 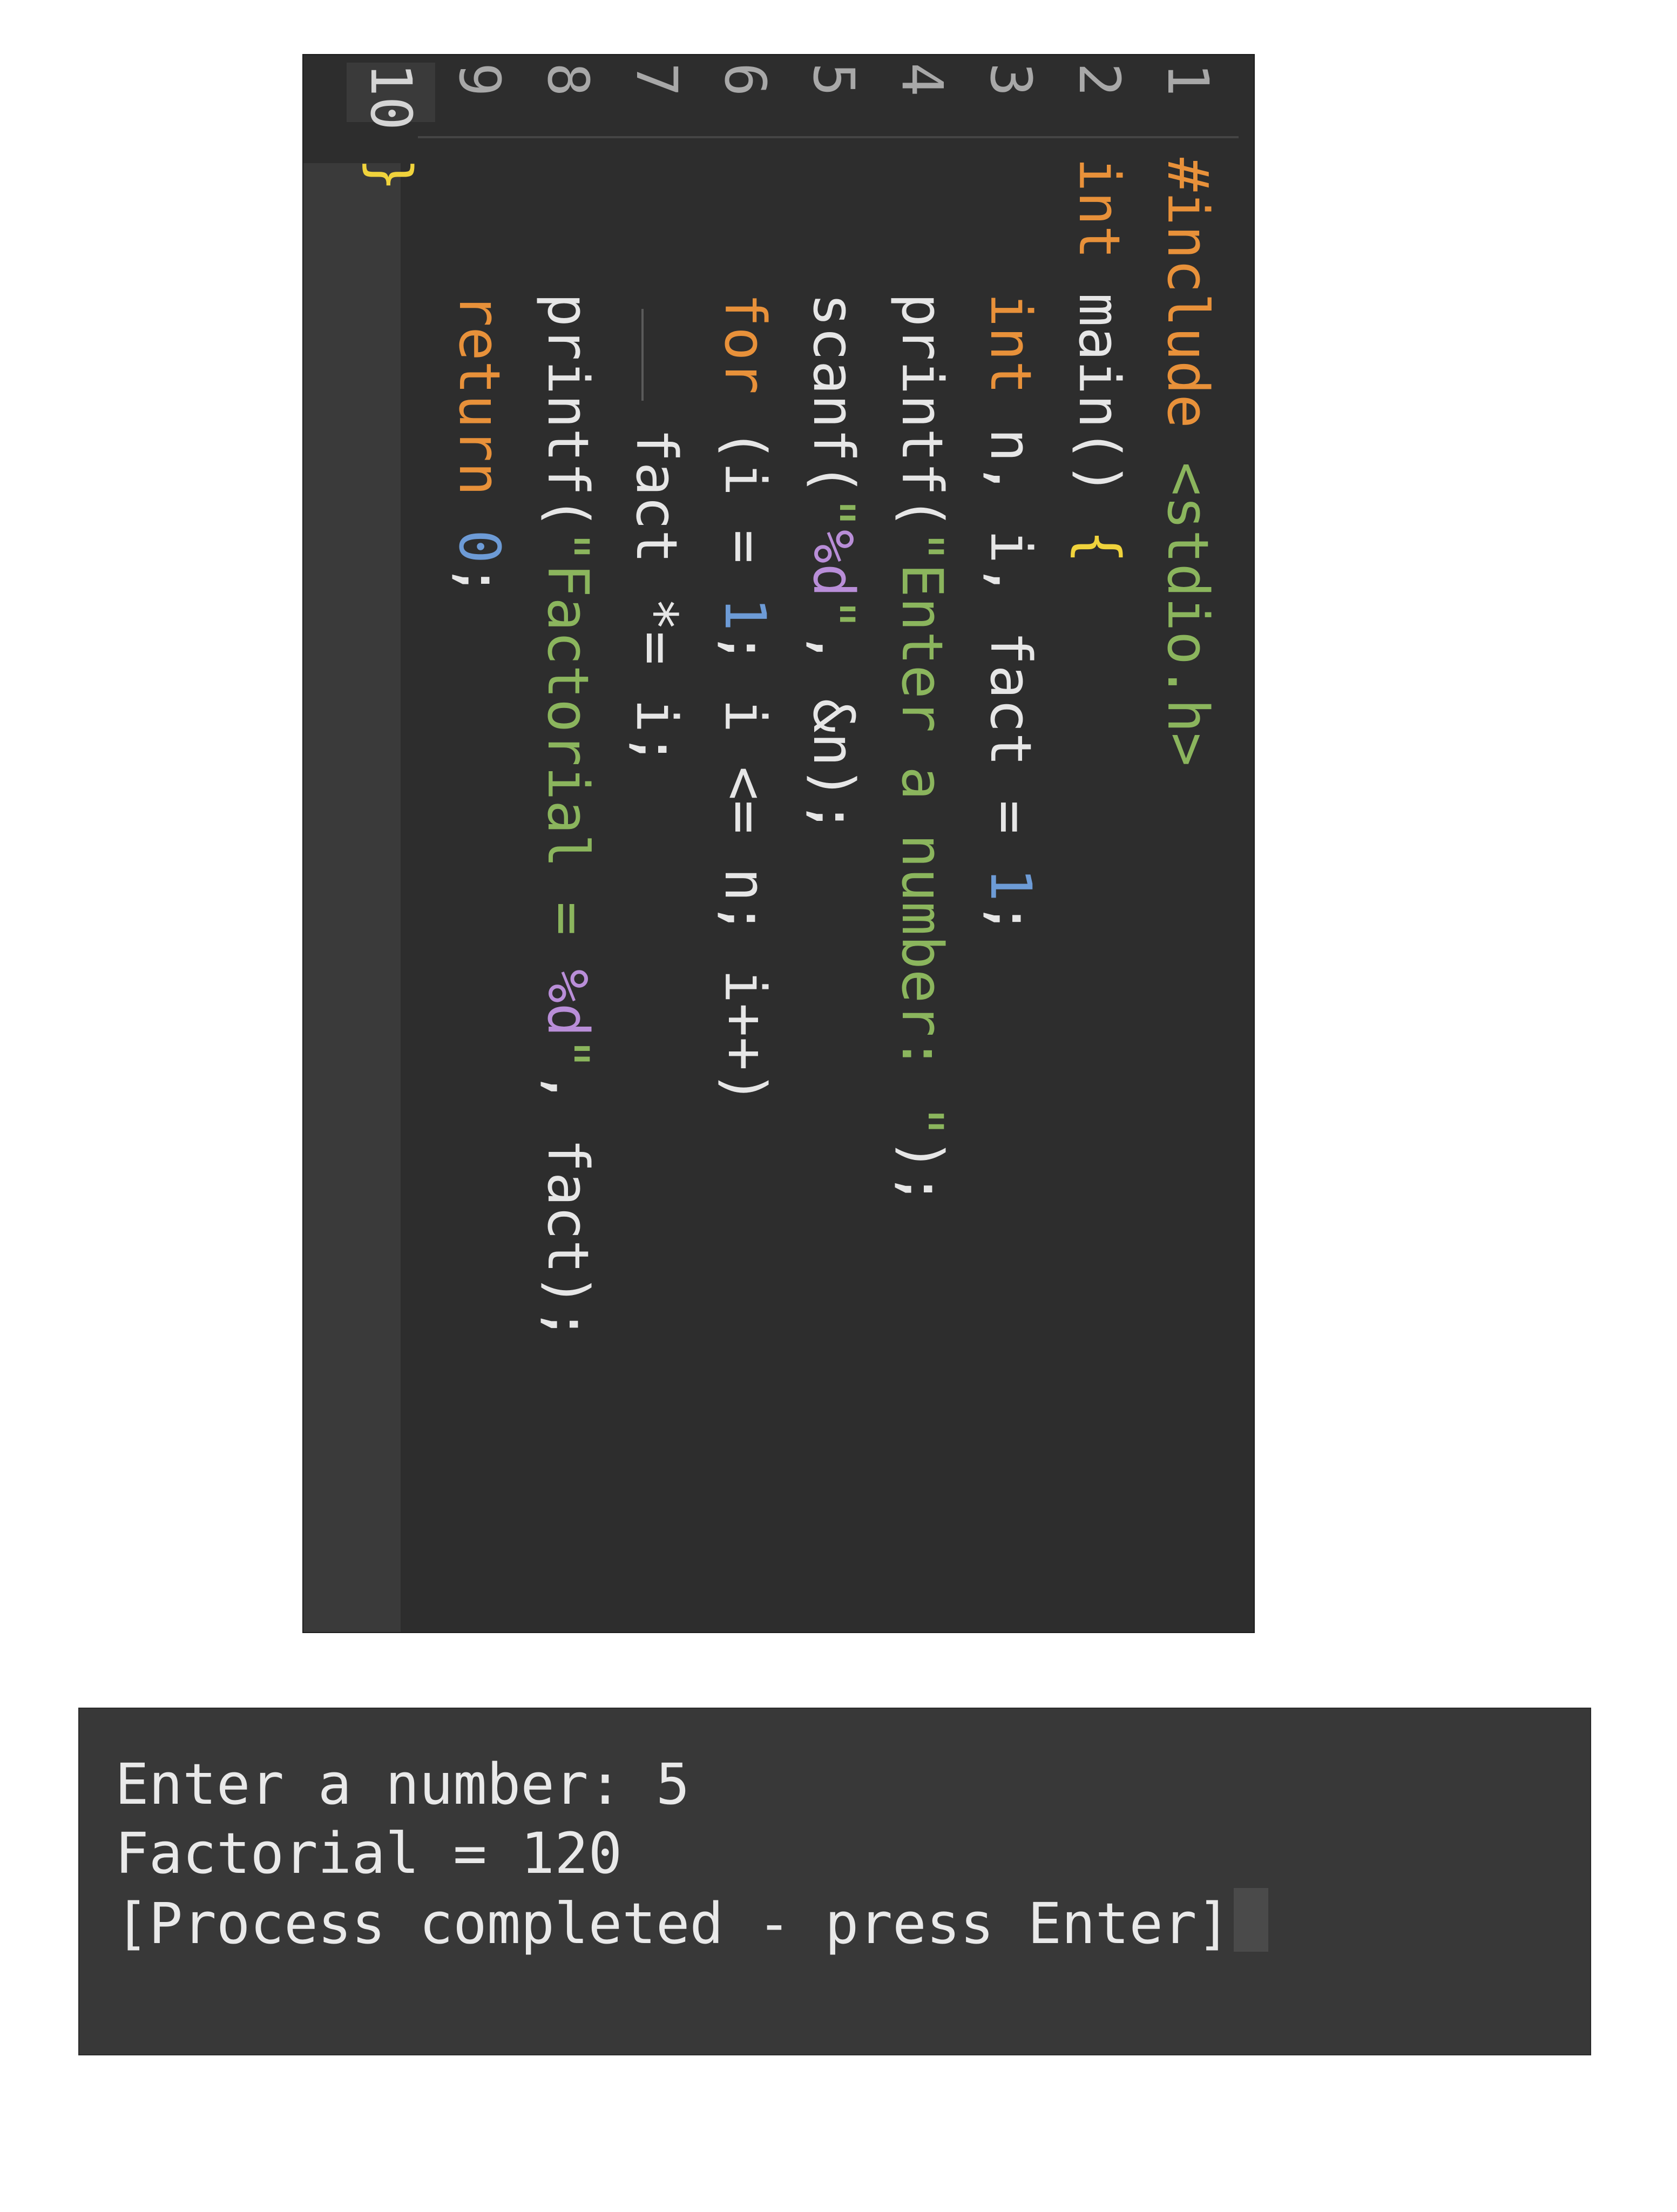 I want to click on code-line-5: scanf("%d", &n);, so click(x=833, y=496).